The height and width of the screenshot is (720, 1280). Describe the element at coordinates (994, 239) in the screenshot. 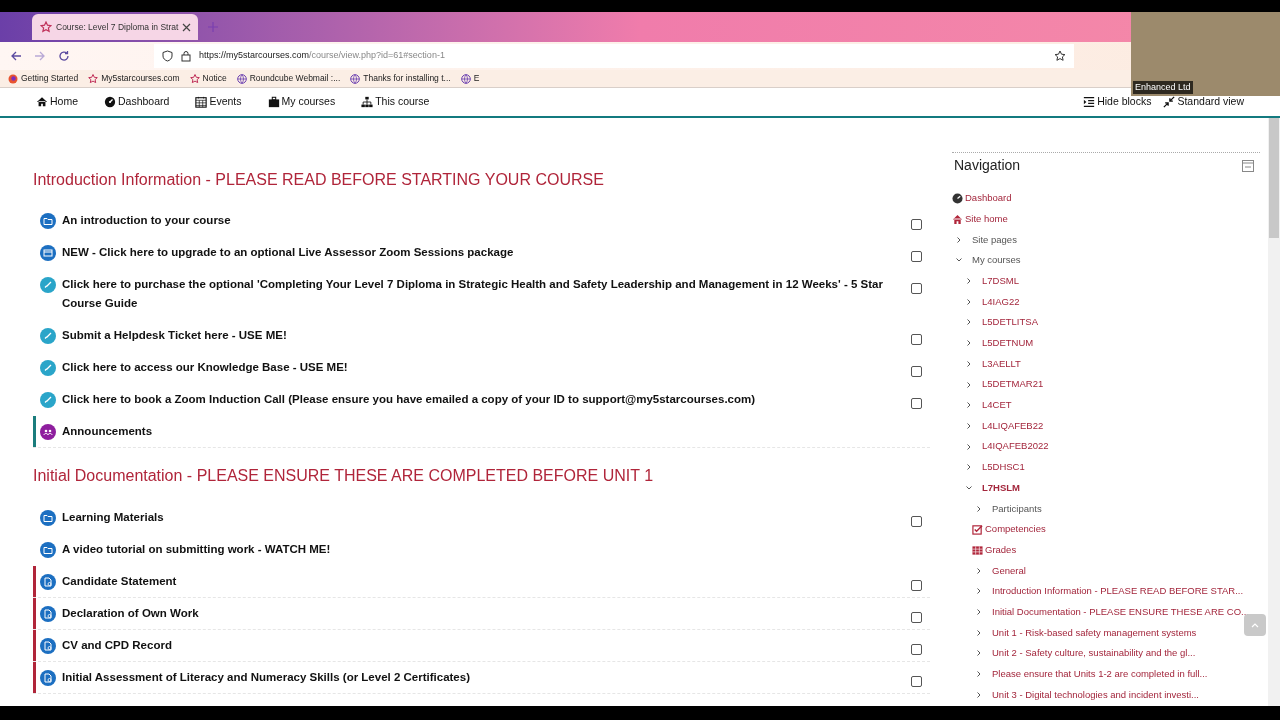

I see `nav-tree-item: Site pages` at that location.